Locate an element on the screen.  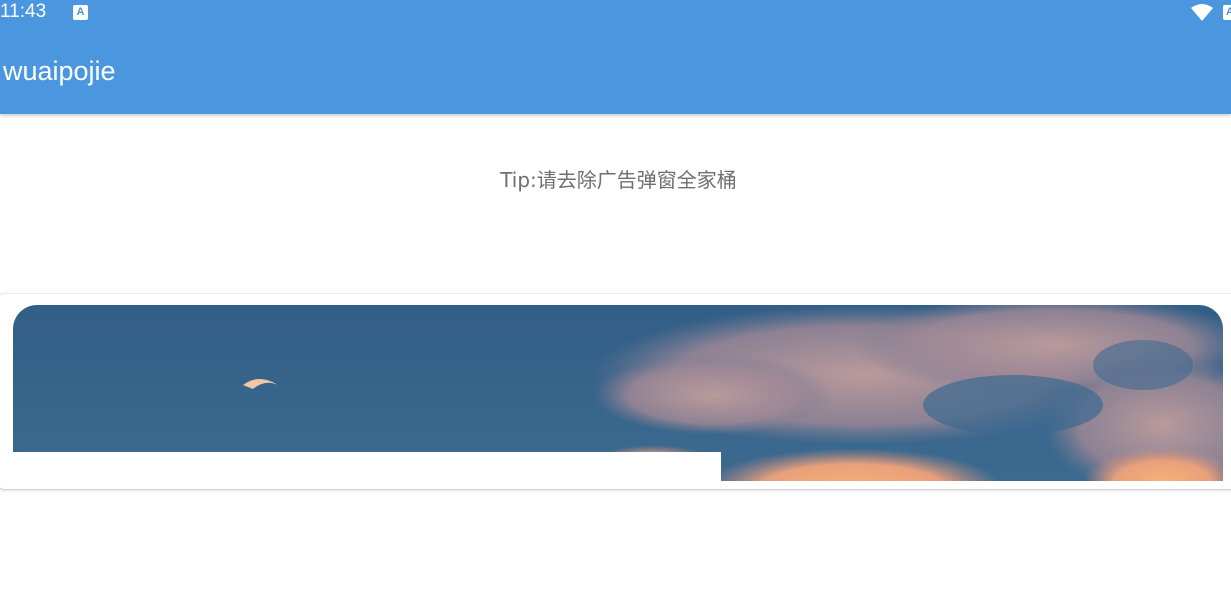
a-letter-icon-right: A is located at coordinates (1227, 12).